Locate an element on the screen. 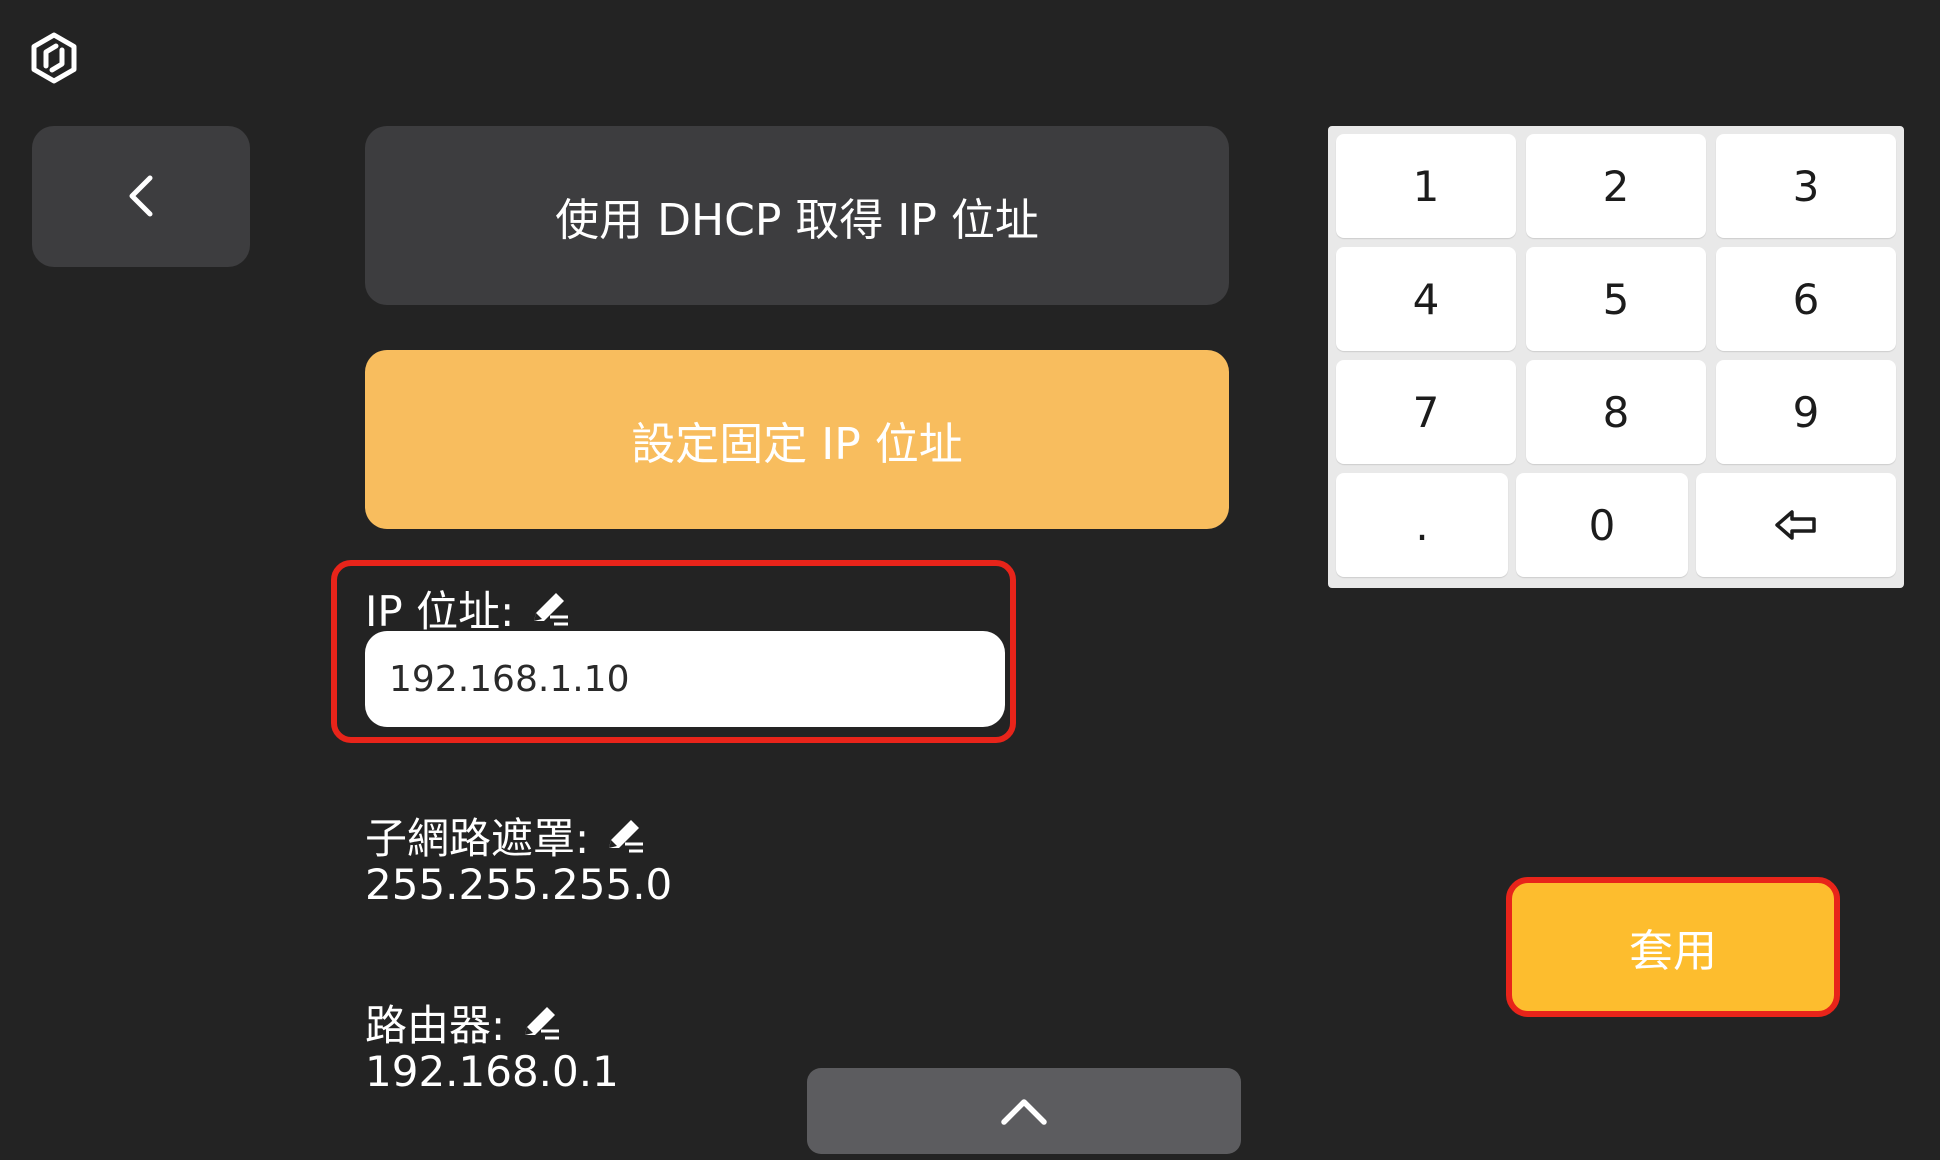 This screenshot has width=1940, height=1160. keypad-key-9: 9 is located at coordinates (1806, 412).